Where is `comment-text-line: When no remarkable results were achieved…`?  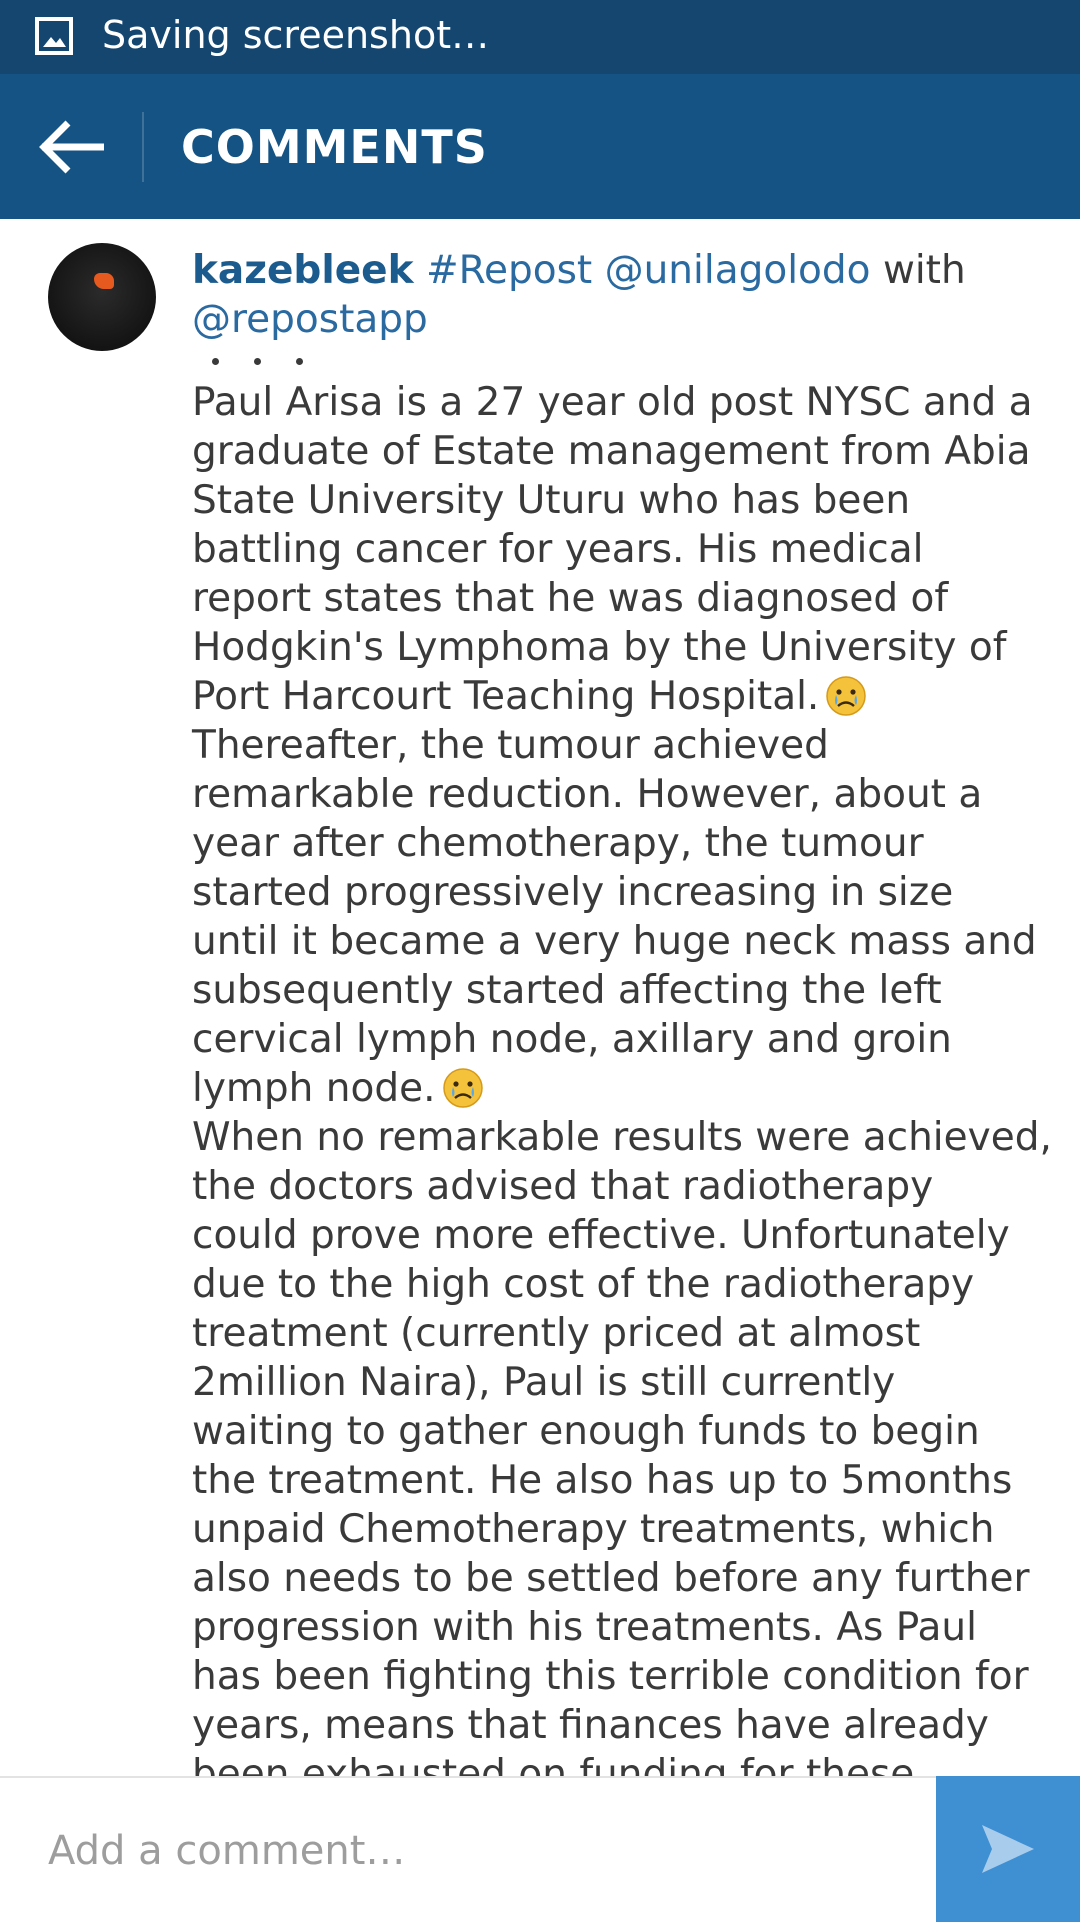 comment-text-line: When no remarkable results were achieved… is located at coordinates (622, 1137).